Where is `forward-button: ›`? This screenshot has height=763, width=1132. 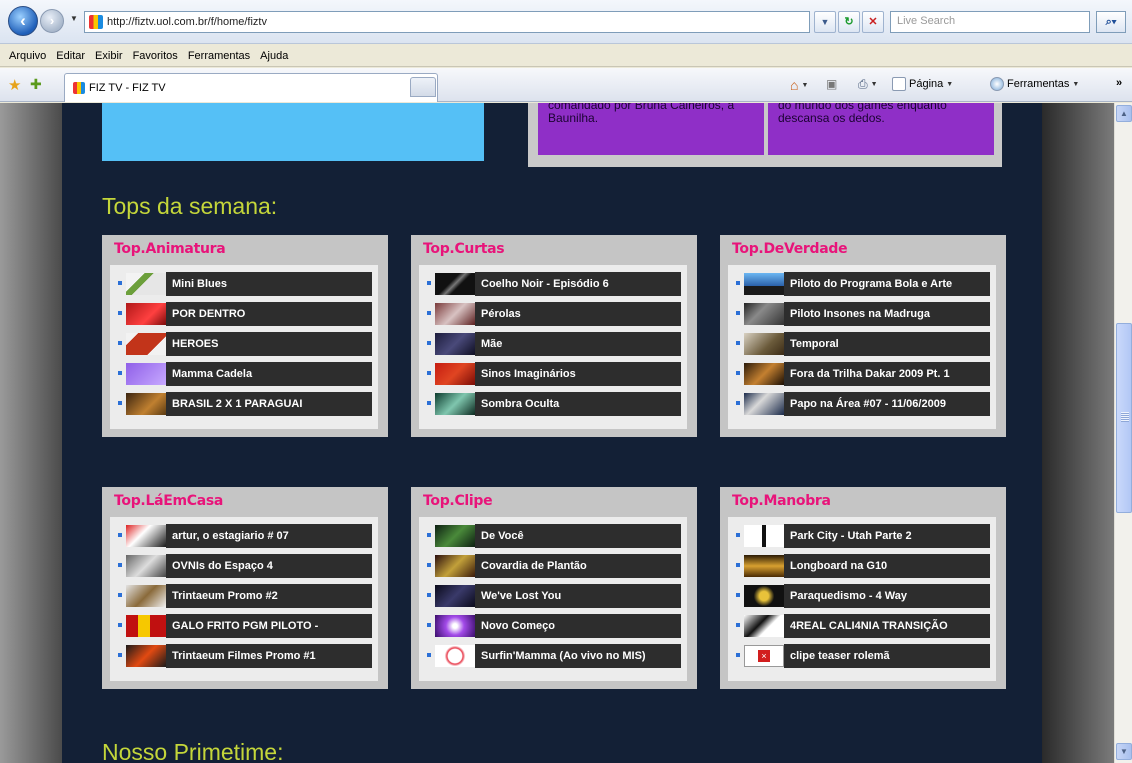 forward-button: › is located at coordinates (52, 21).